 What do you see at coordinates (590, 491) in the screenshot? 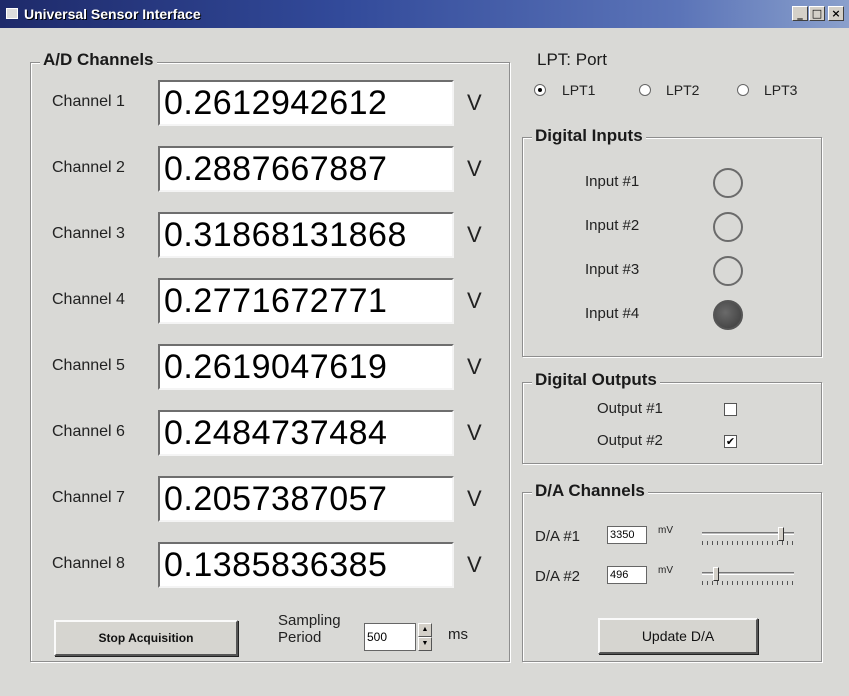
I see `da-channels-title: D/A Channels` at bounding box center [590, 491].